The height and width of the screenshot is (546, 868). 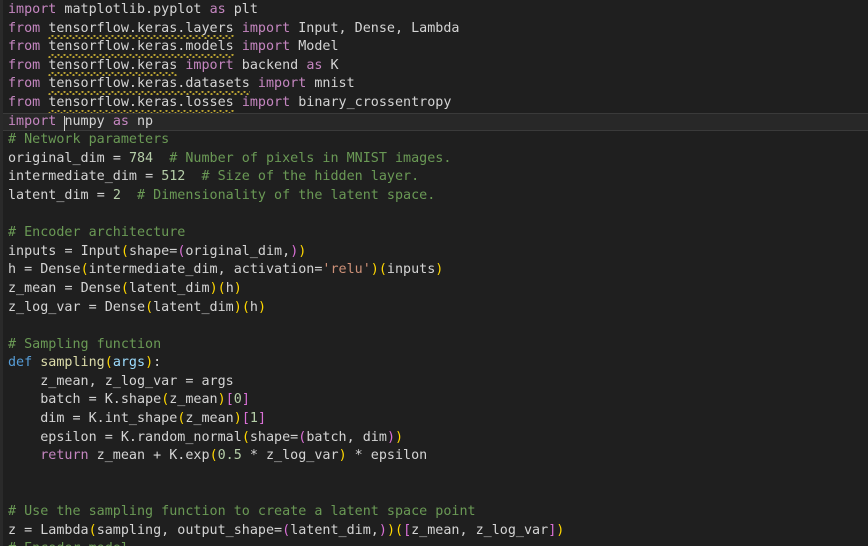 What do you see at coordinates (435, 308) in the screenshot?
I see `code-line: z_log_var = Dense(latent_dim)(h)` at bounding box center [435, 308].